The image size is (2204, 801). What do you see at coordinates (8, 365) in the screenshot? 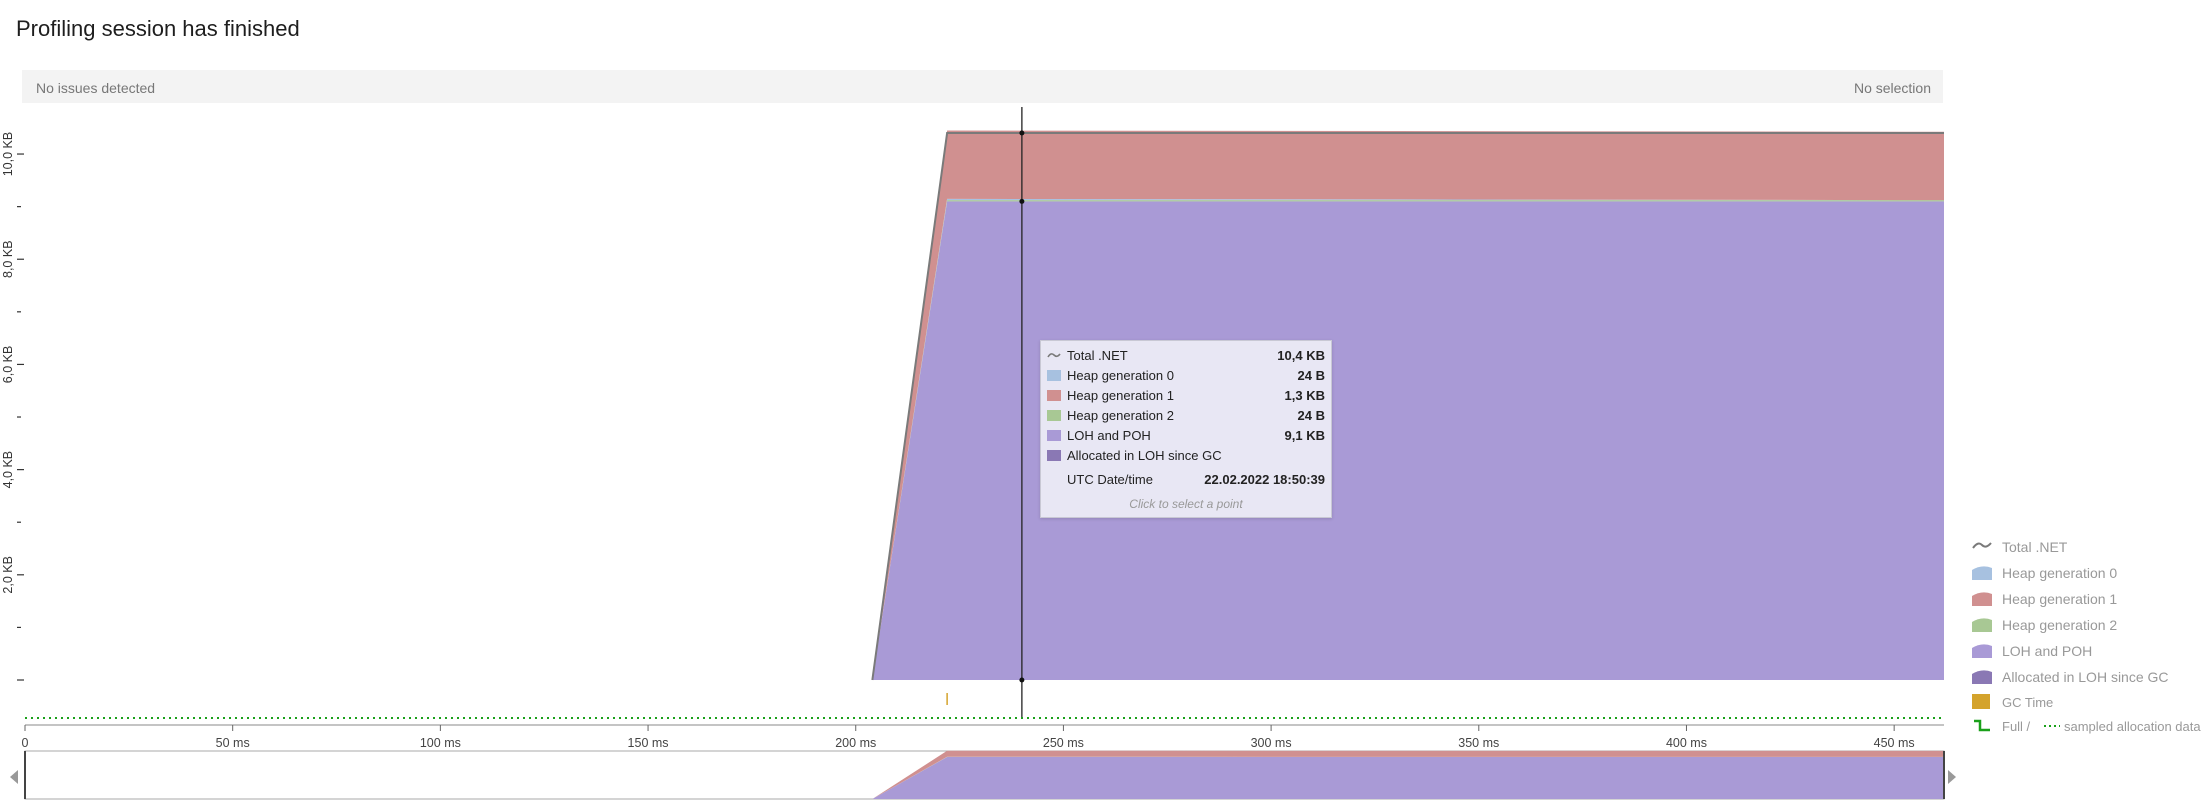
I see `y-tick-label: 6,0 KB` at bounding box center [8, 365].